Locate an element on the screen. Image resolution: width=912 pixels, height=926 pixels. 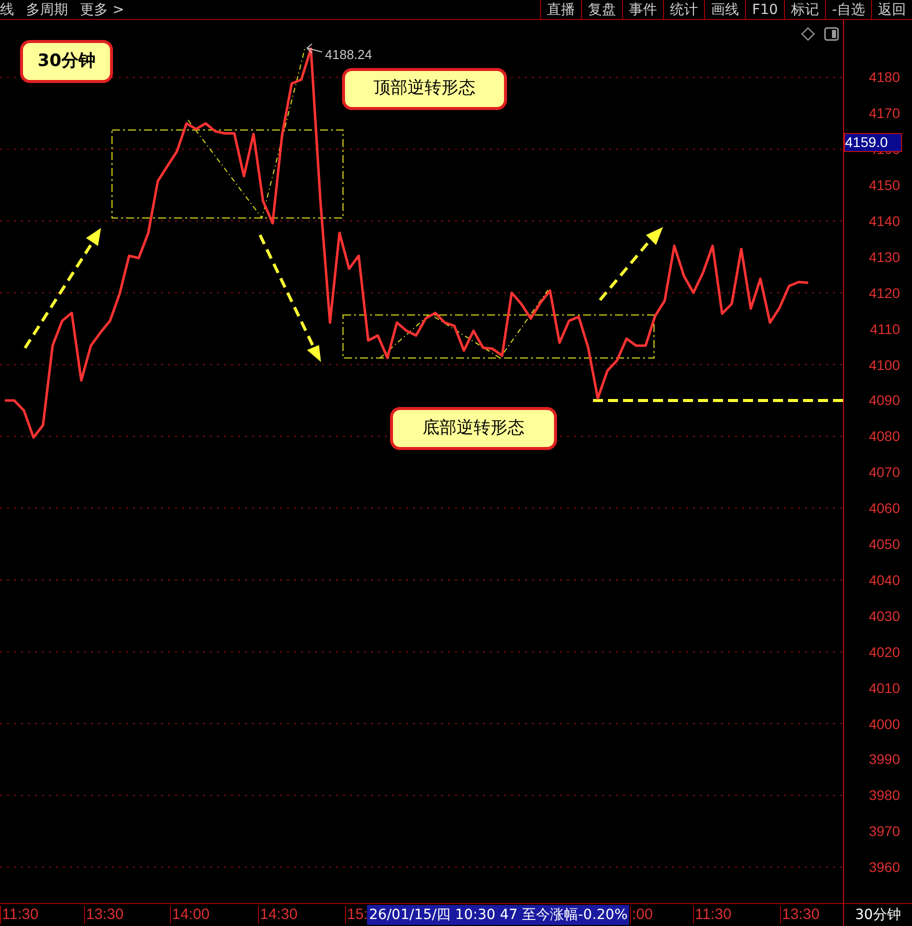
callout-label: 30分钟 is located at coordinates (66, 61).